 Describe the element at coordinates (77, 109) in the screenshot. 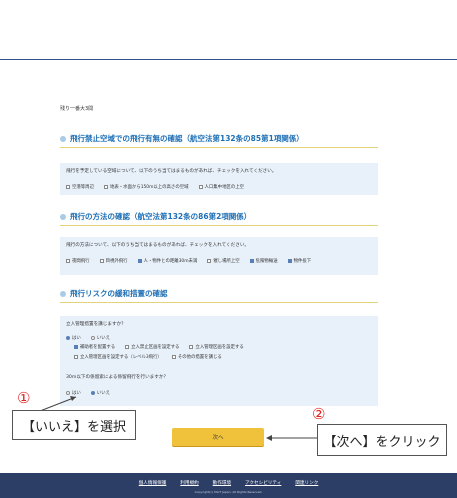

I see `progress-text: 残り一番大3間` at that location.